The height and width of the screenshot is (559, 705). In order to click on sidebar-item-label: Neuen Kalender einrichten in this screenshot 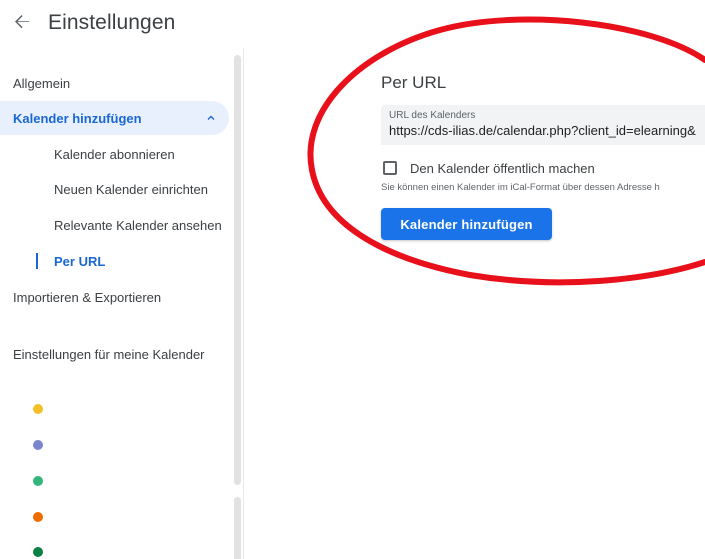, I will do `click(131, 189)`.